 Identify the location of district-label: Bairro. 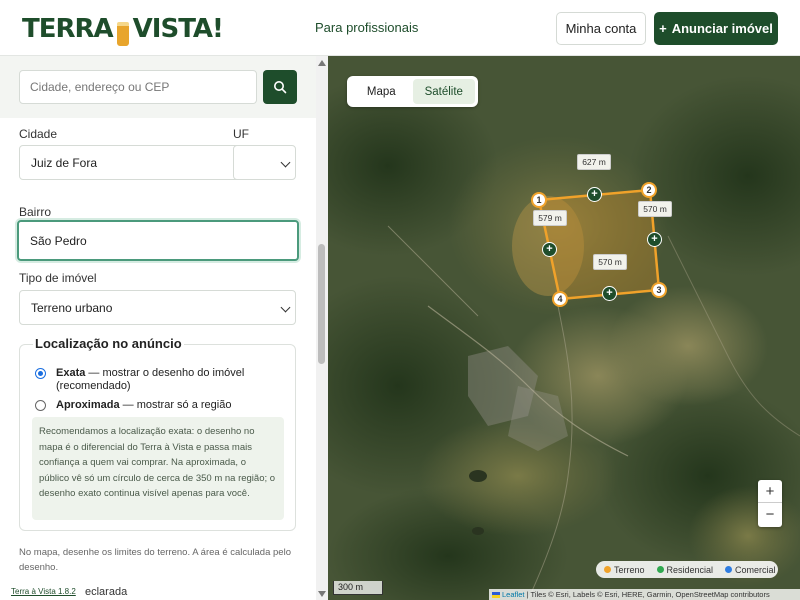
(35, 212).